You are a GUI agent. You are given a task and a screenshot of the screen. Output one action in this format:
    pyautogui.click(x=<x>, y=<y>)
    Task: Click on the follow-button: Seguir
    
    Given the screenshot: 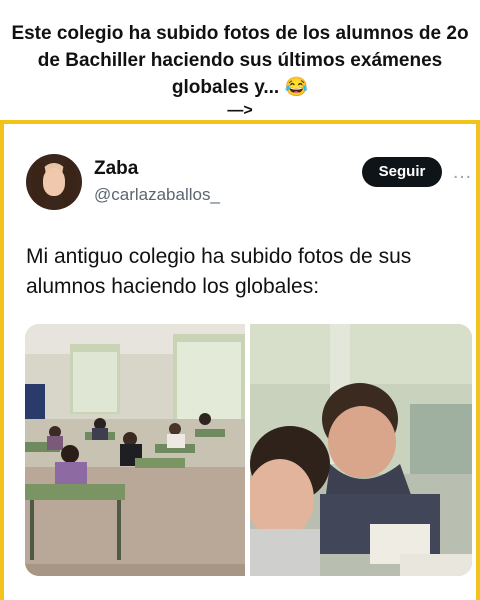 What is the action you would take?
    pyautogui.click(x=402, y=172)
    